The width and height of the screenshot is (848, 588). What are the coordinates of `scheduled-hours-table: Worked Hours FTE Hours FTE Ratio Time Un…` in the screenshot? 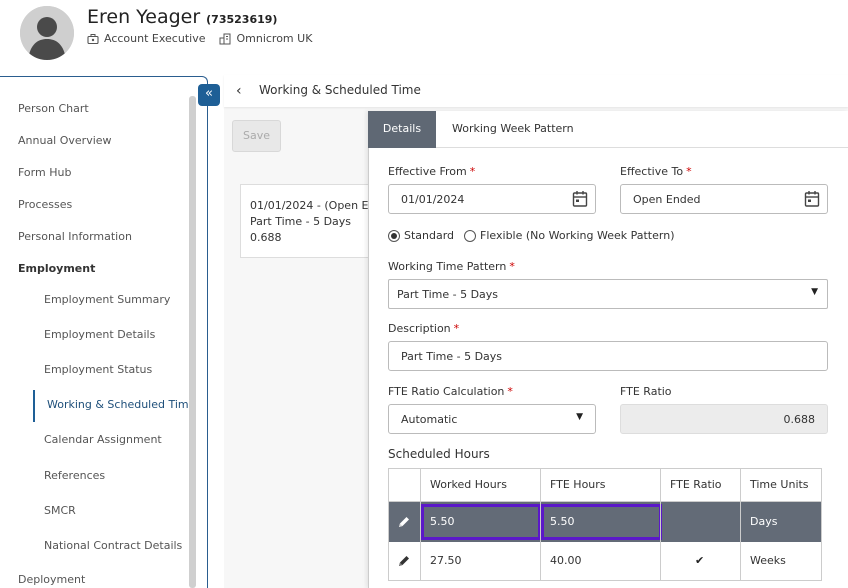 It's located at (605, 524).